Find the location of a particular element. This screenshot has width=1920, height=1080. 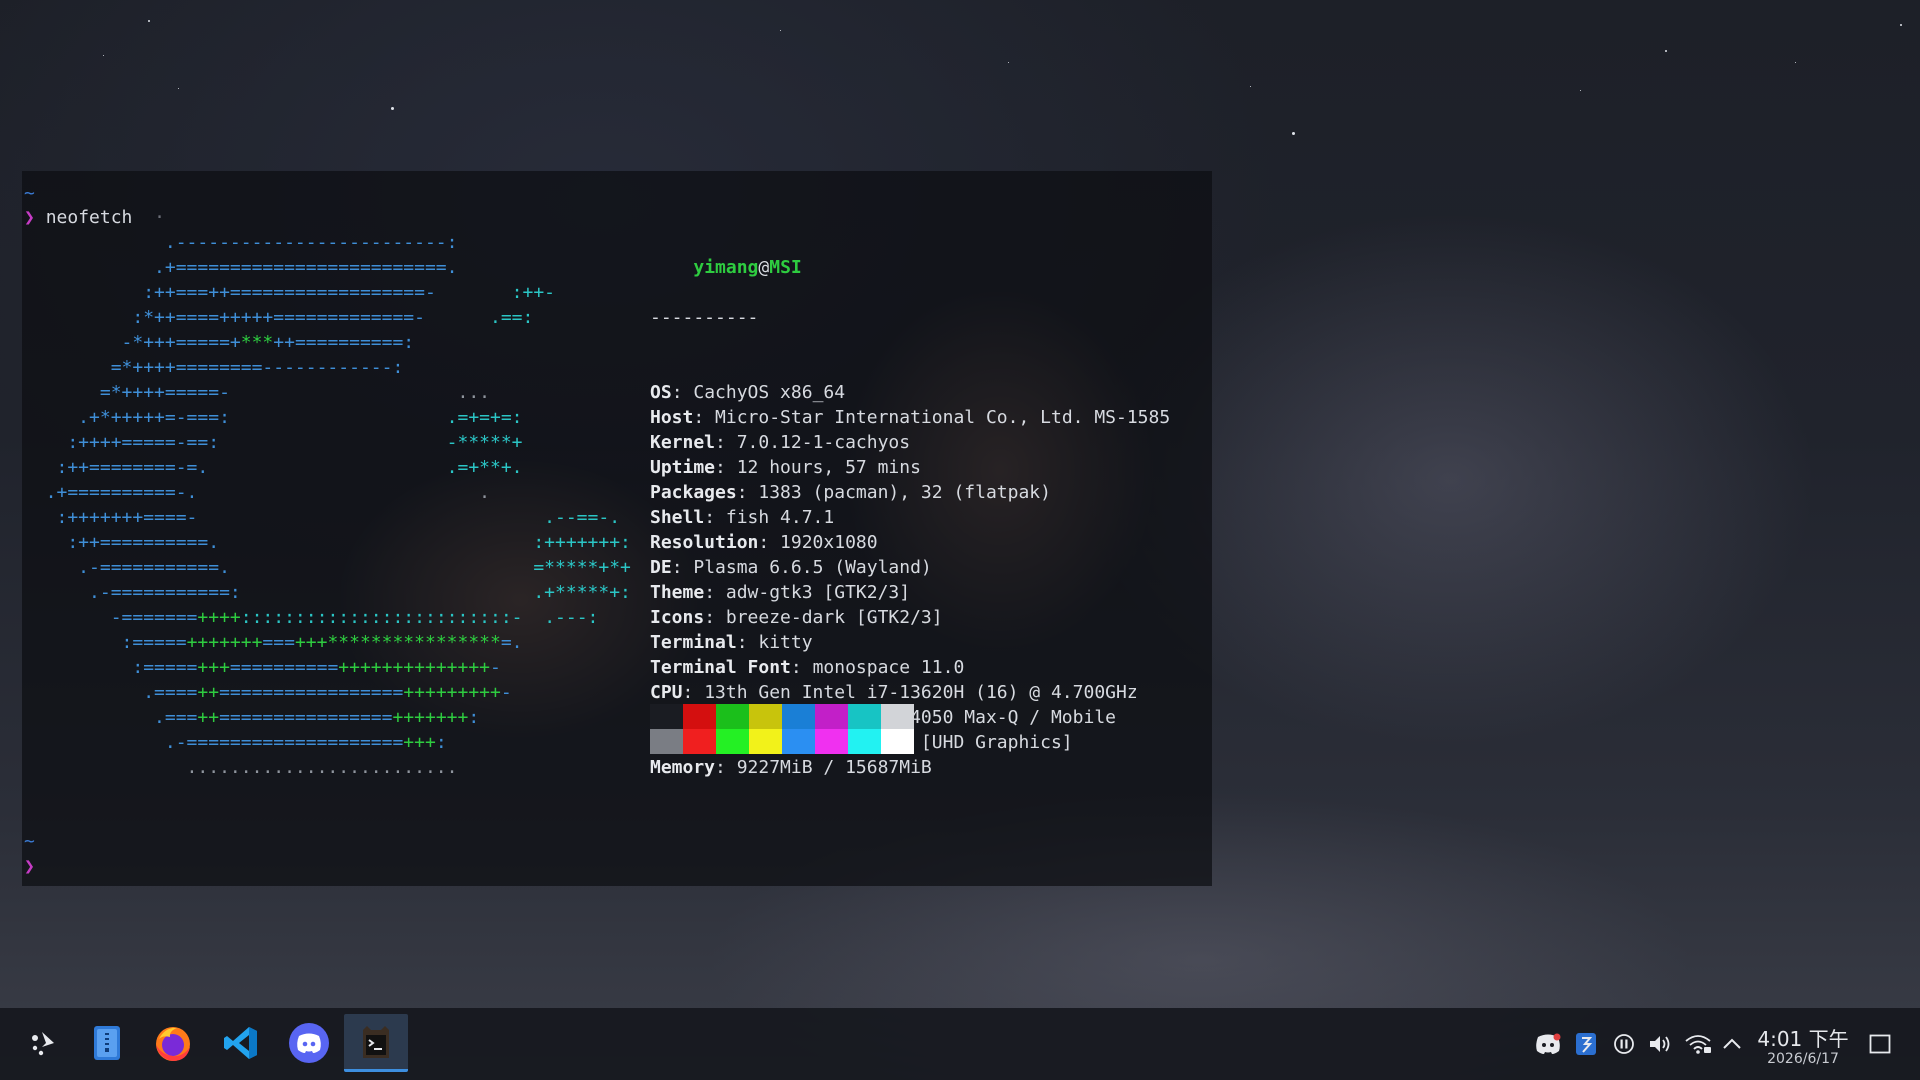

info-row: Memory: 9227MiB / 15687MiB is located at coordinates (910, 767).